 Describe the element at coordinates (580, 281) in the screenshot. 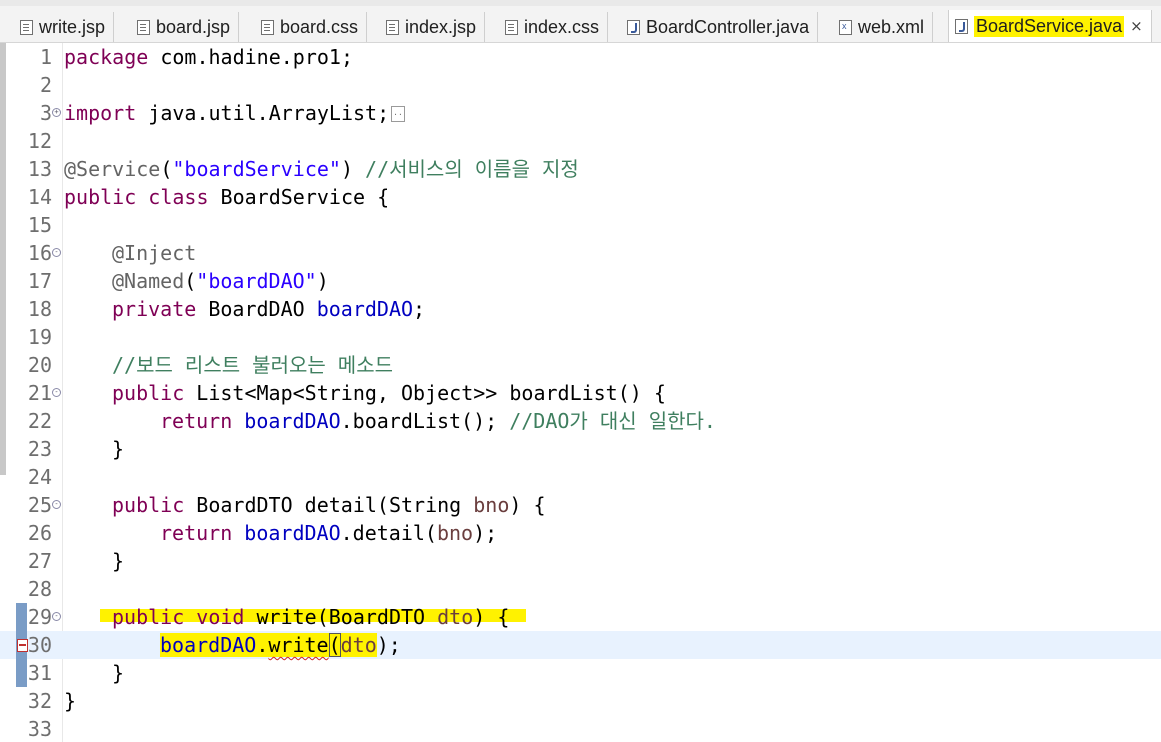

I see `code-line: 17 @Named("boardDAO")` at that location.